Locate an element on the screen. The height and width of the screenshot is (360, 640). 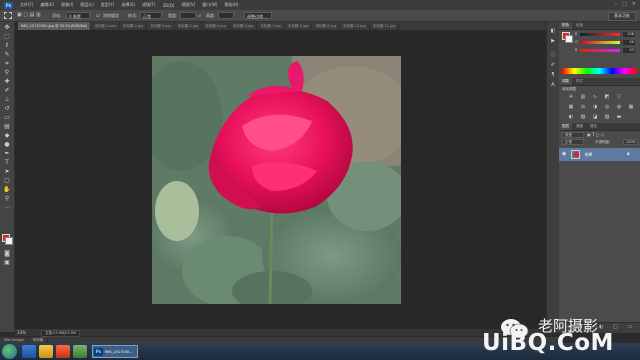
move-tool-icon: ✥ is located at coordinates (7, 27).